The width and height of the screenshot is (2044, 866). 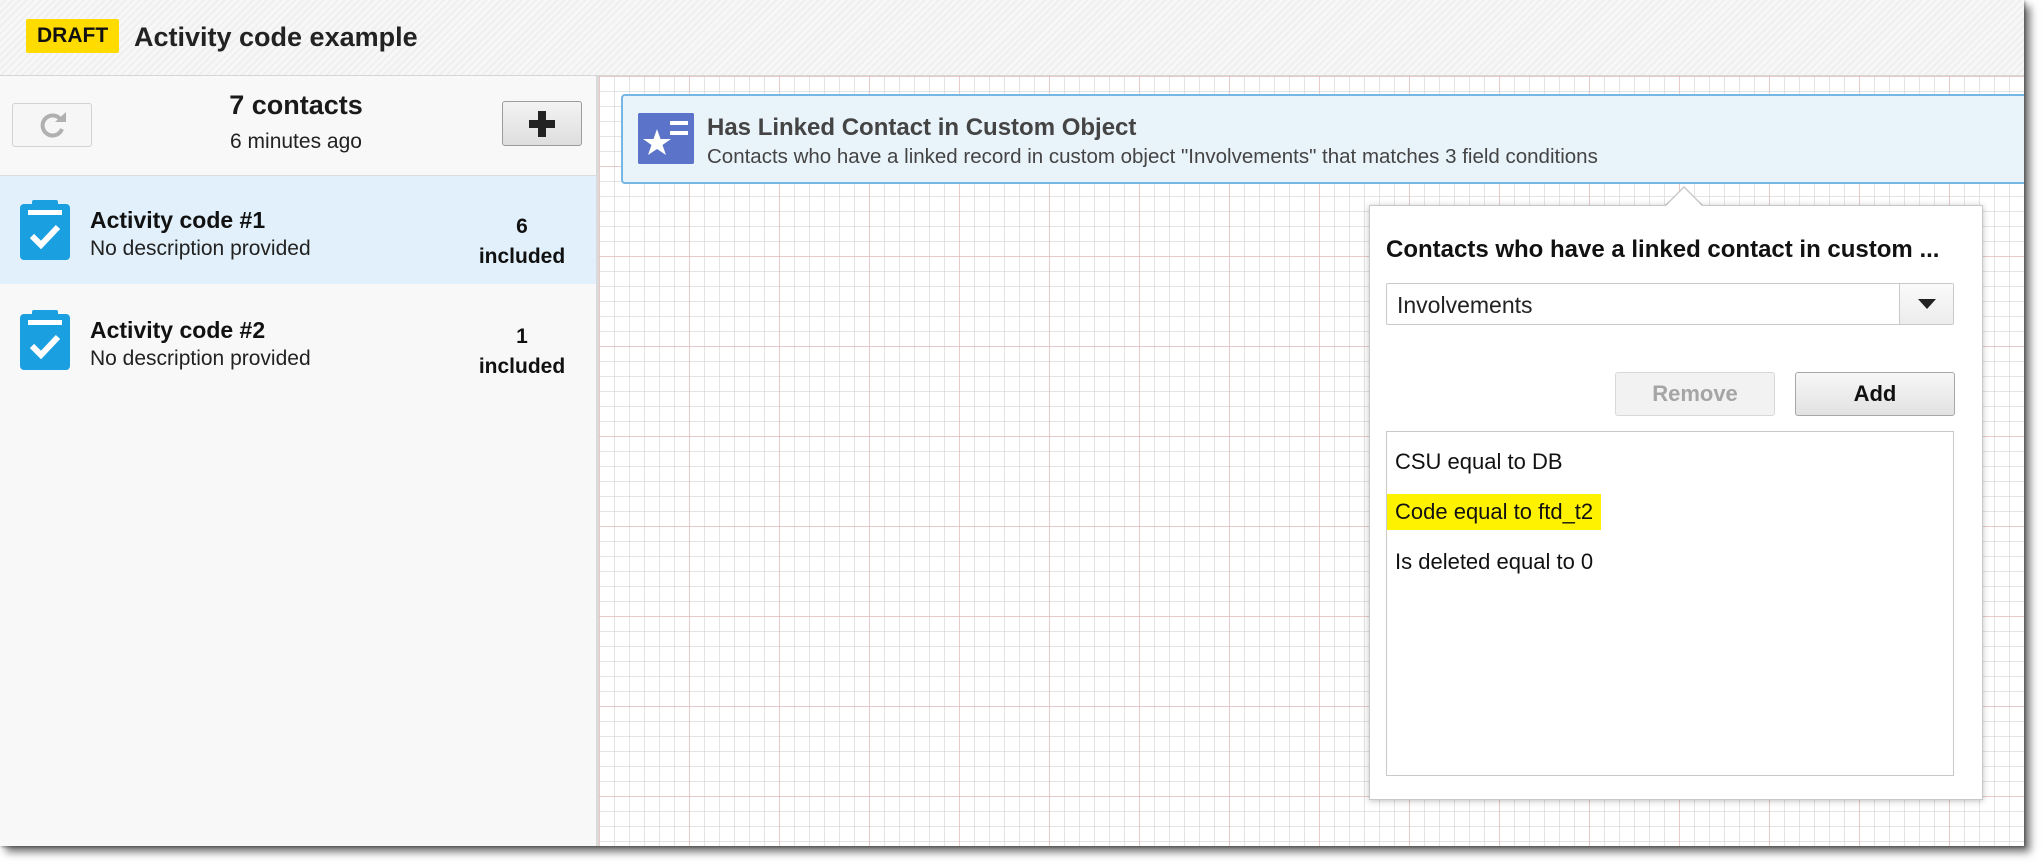 I want to click on count-value: 1, so click(x=522, y=336).